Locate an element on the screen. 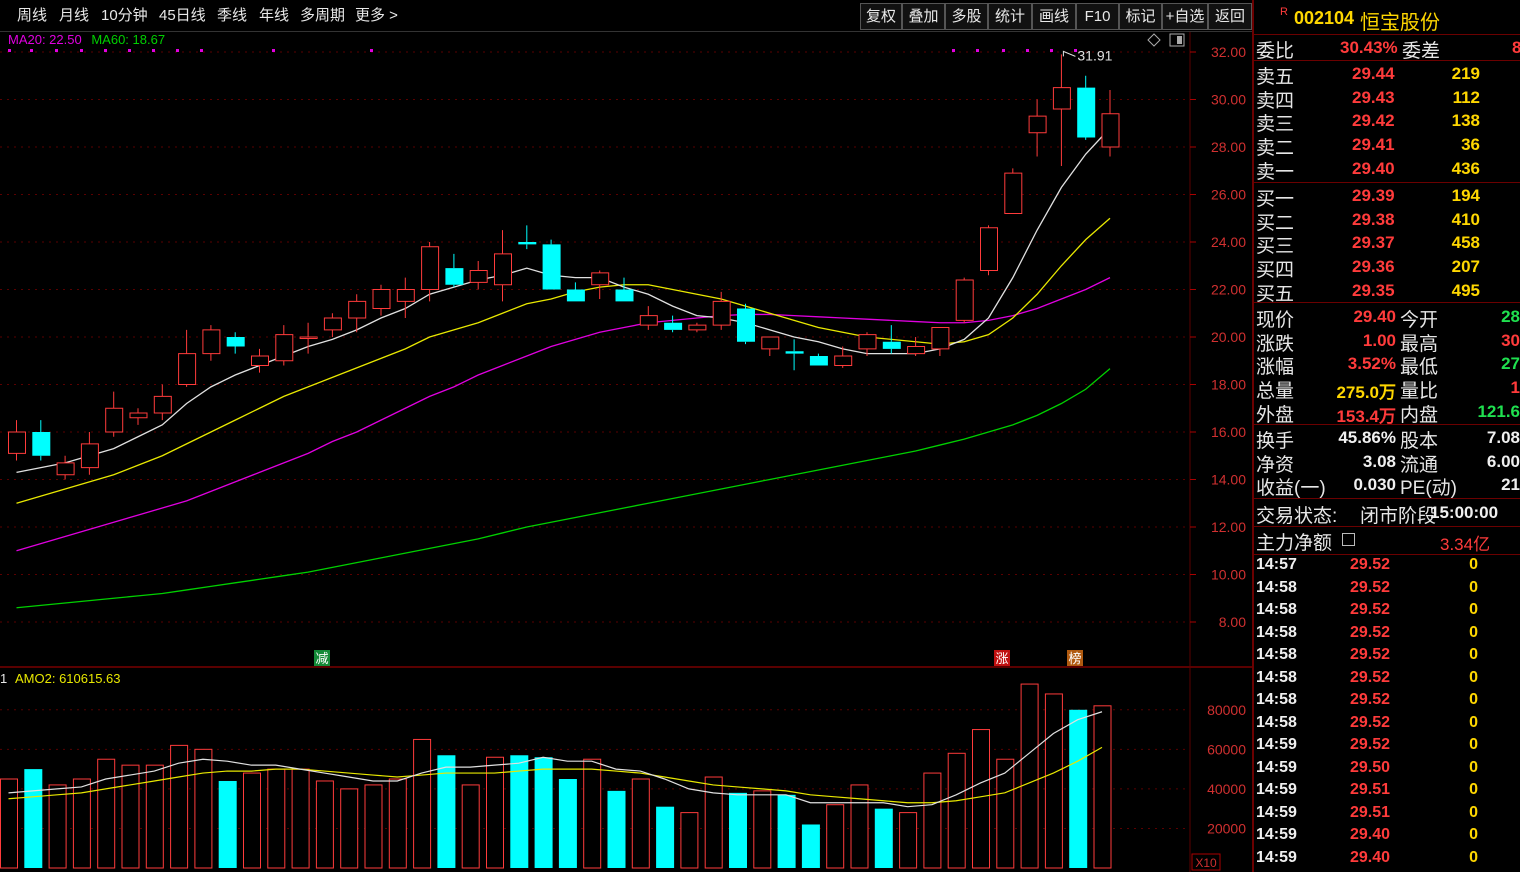 Image resolution: width=1520 pixels, height=872 pixels. toolbar-button-6: 标记 is located at coordinates (1140, 16).